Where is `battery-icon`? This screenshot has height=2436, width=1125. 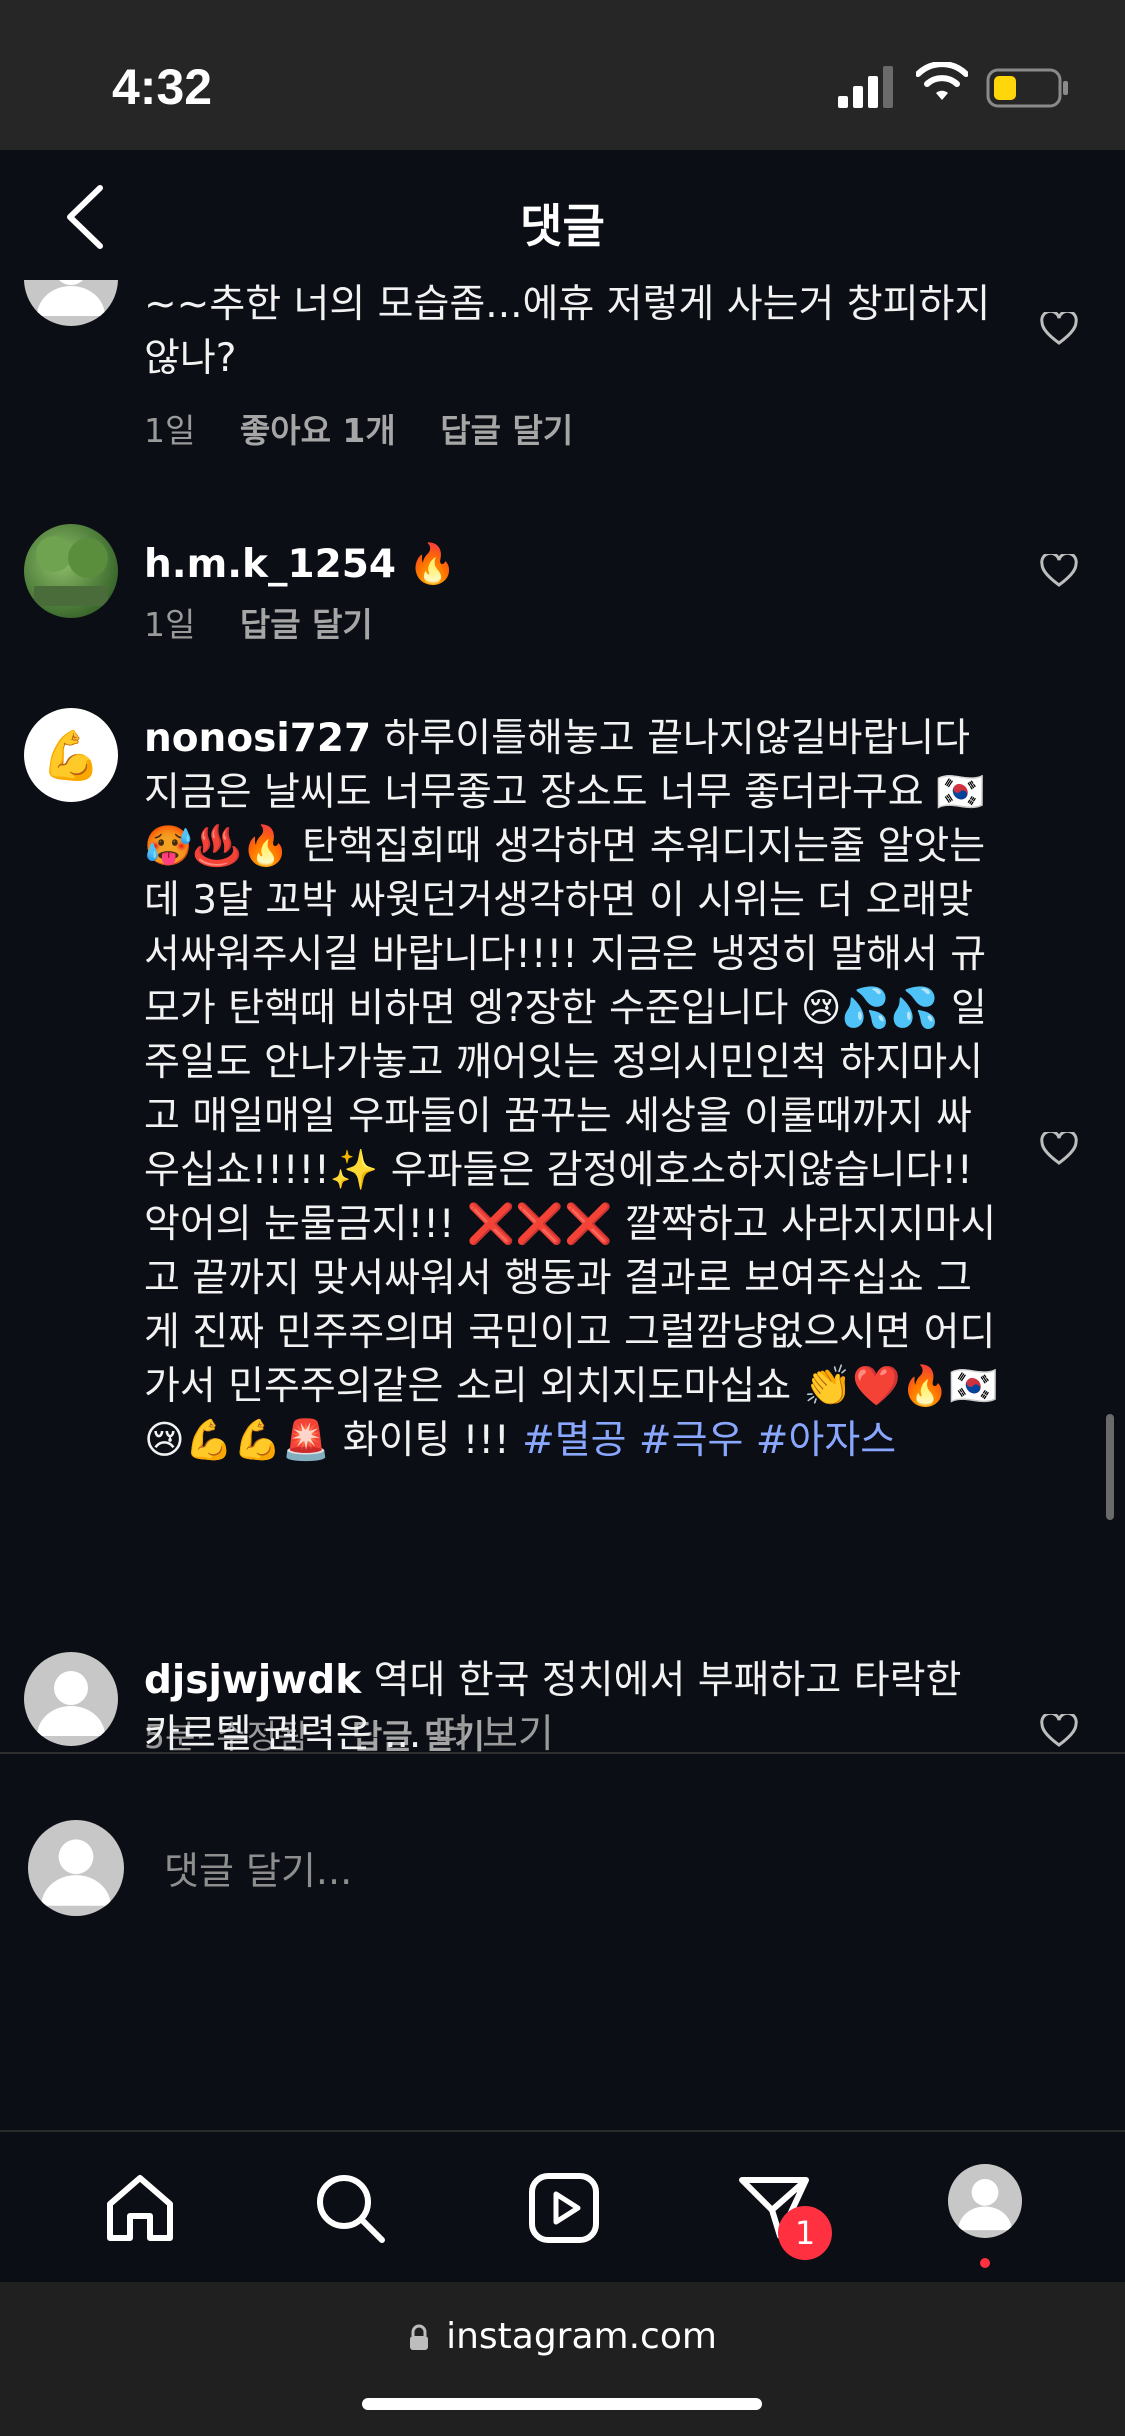 battery-icon is located at coordinates (1027, 88).